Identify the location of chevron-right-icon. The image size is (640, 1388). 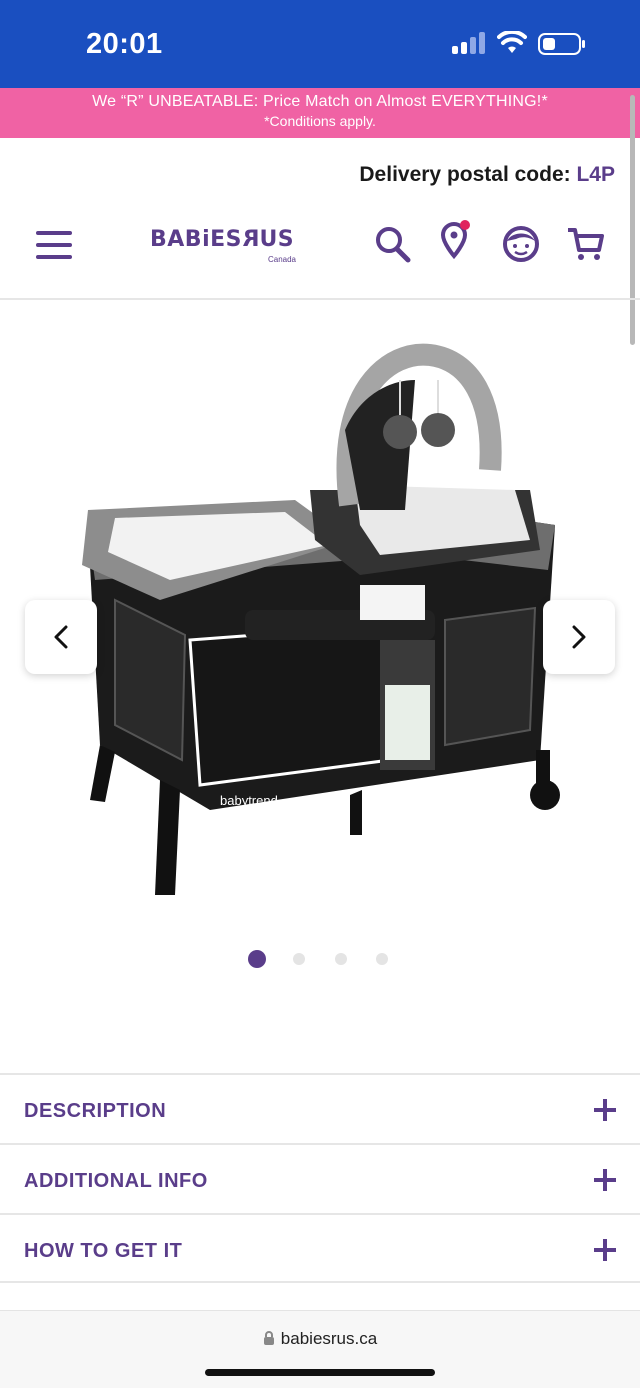
(579, 637).